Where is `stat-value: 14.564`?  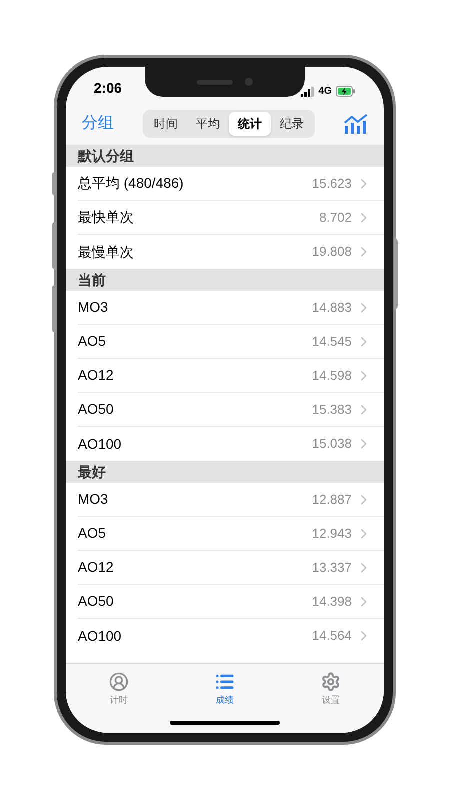 stat-value: 14.564 is located at coordinates (332, 636).